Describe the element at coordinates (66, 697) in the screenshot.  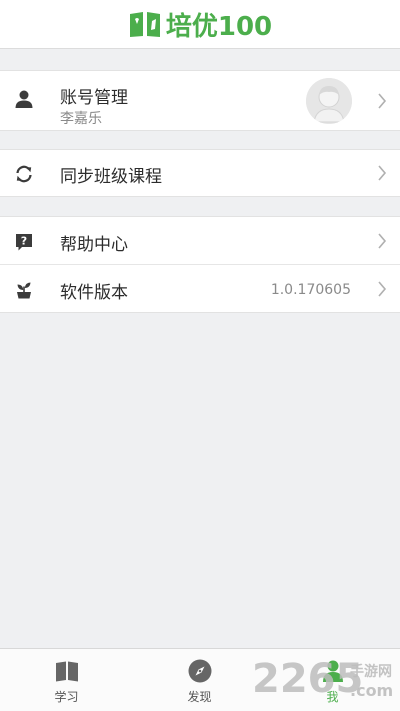
I see `tab-study-label: 学习` at that location.